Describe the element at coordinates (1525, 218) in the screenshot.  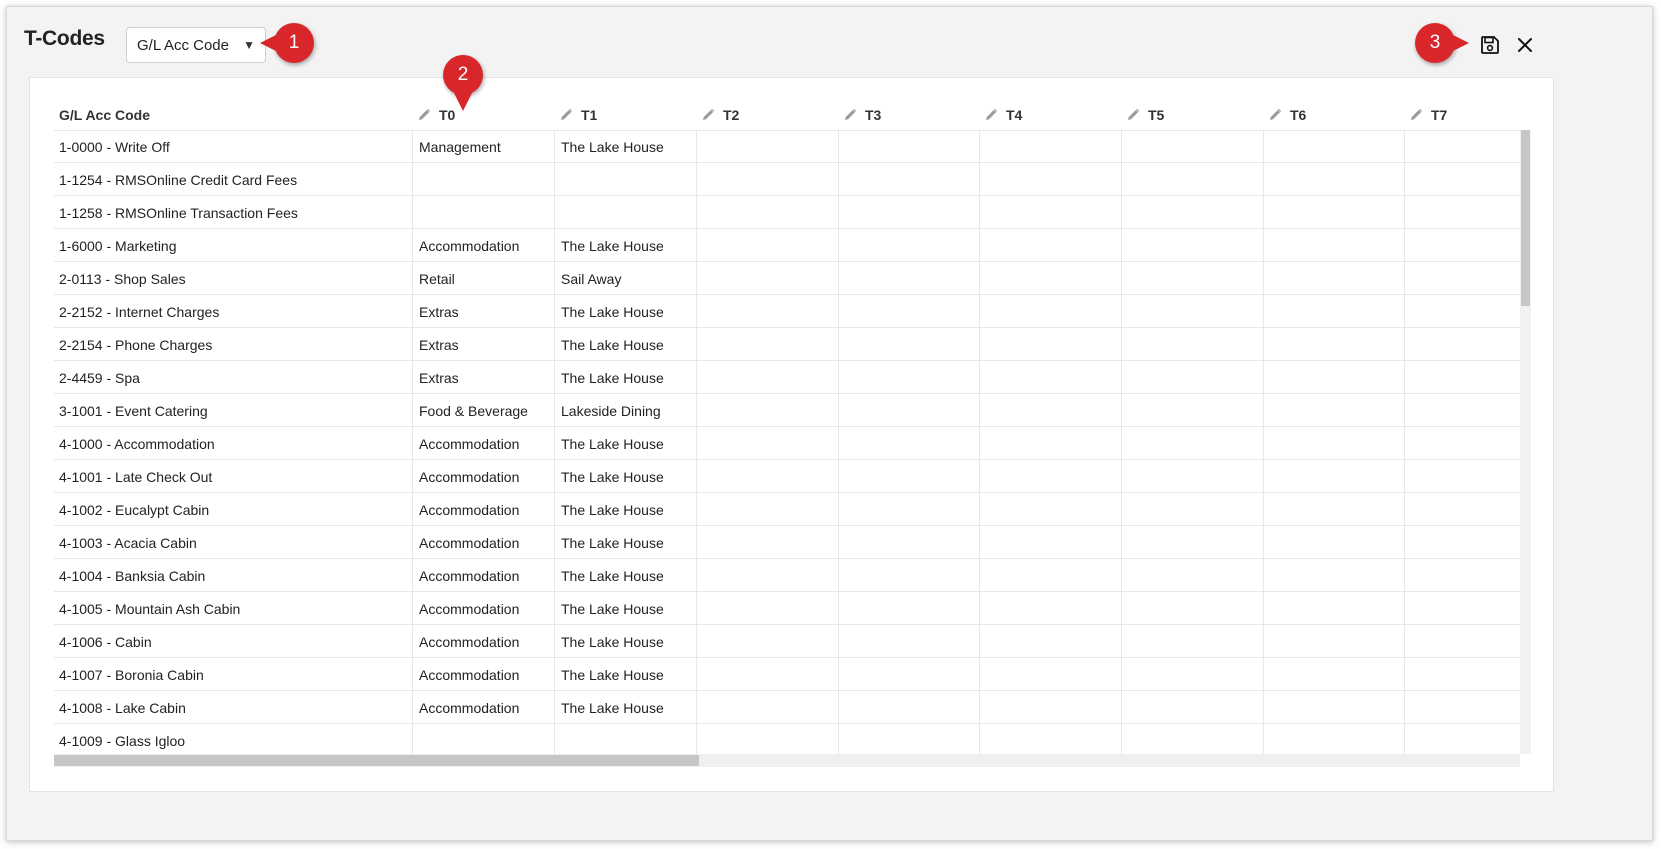
I see `vertical-scrollbar-thumb` at that location.